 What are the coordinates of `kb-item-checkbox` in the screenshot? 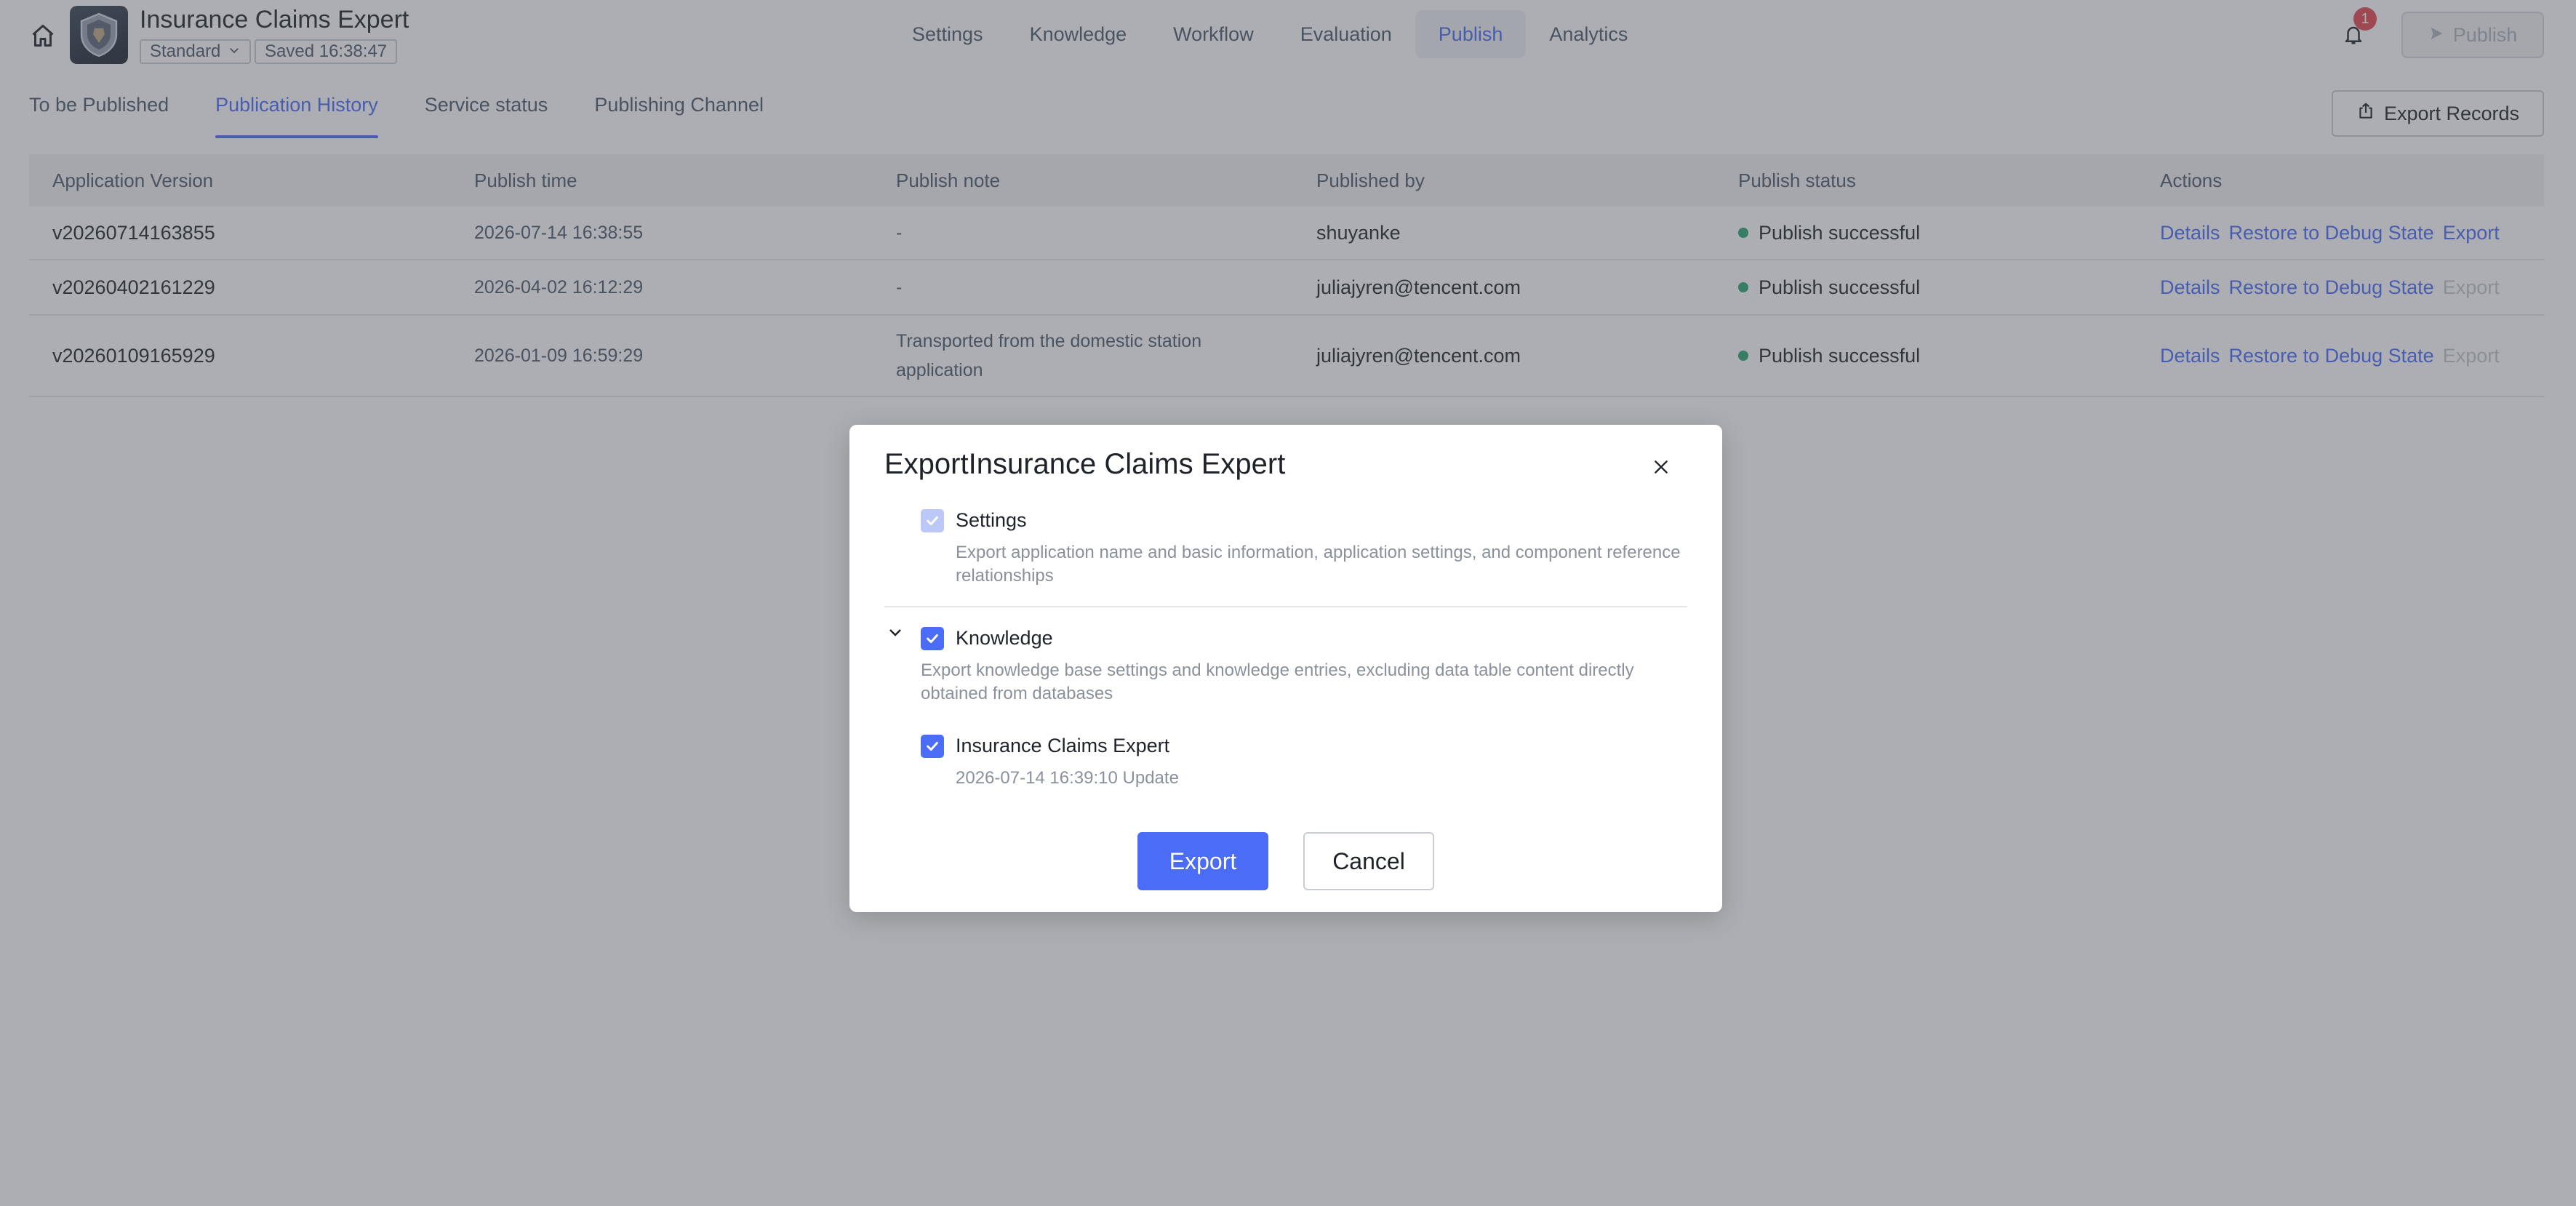 It's located at (932, 746).